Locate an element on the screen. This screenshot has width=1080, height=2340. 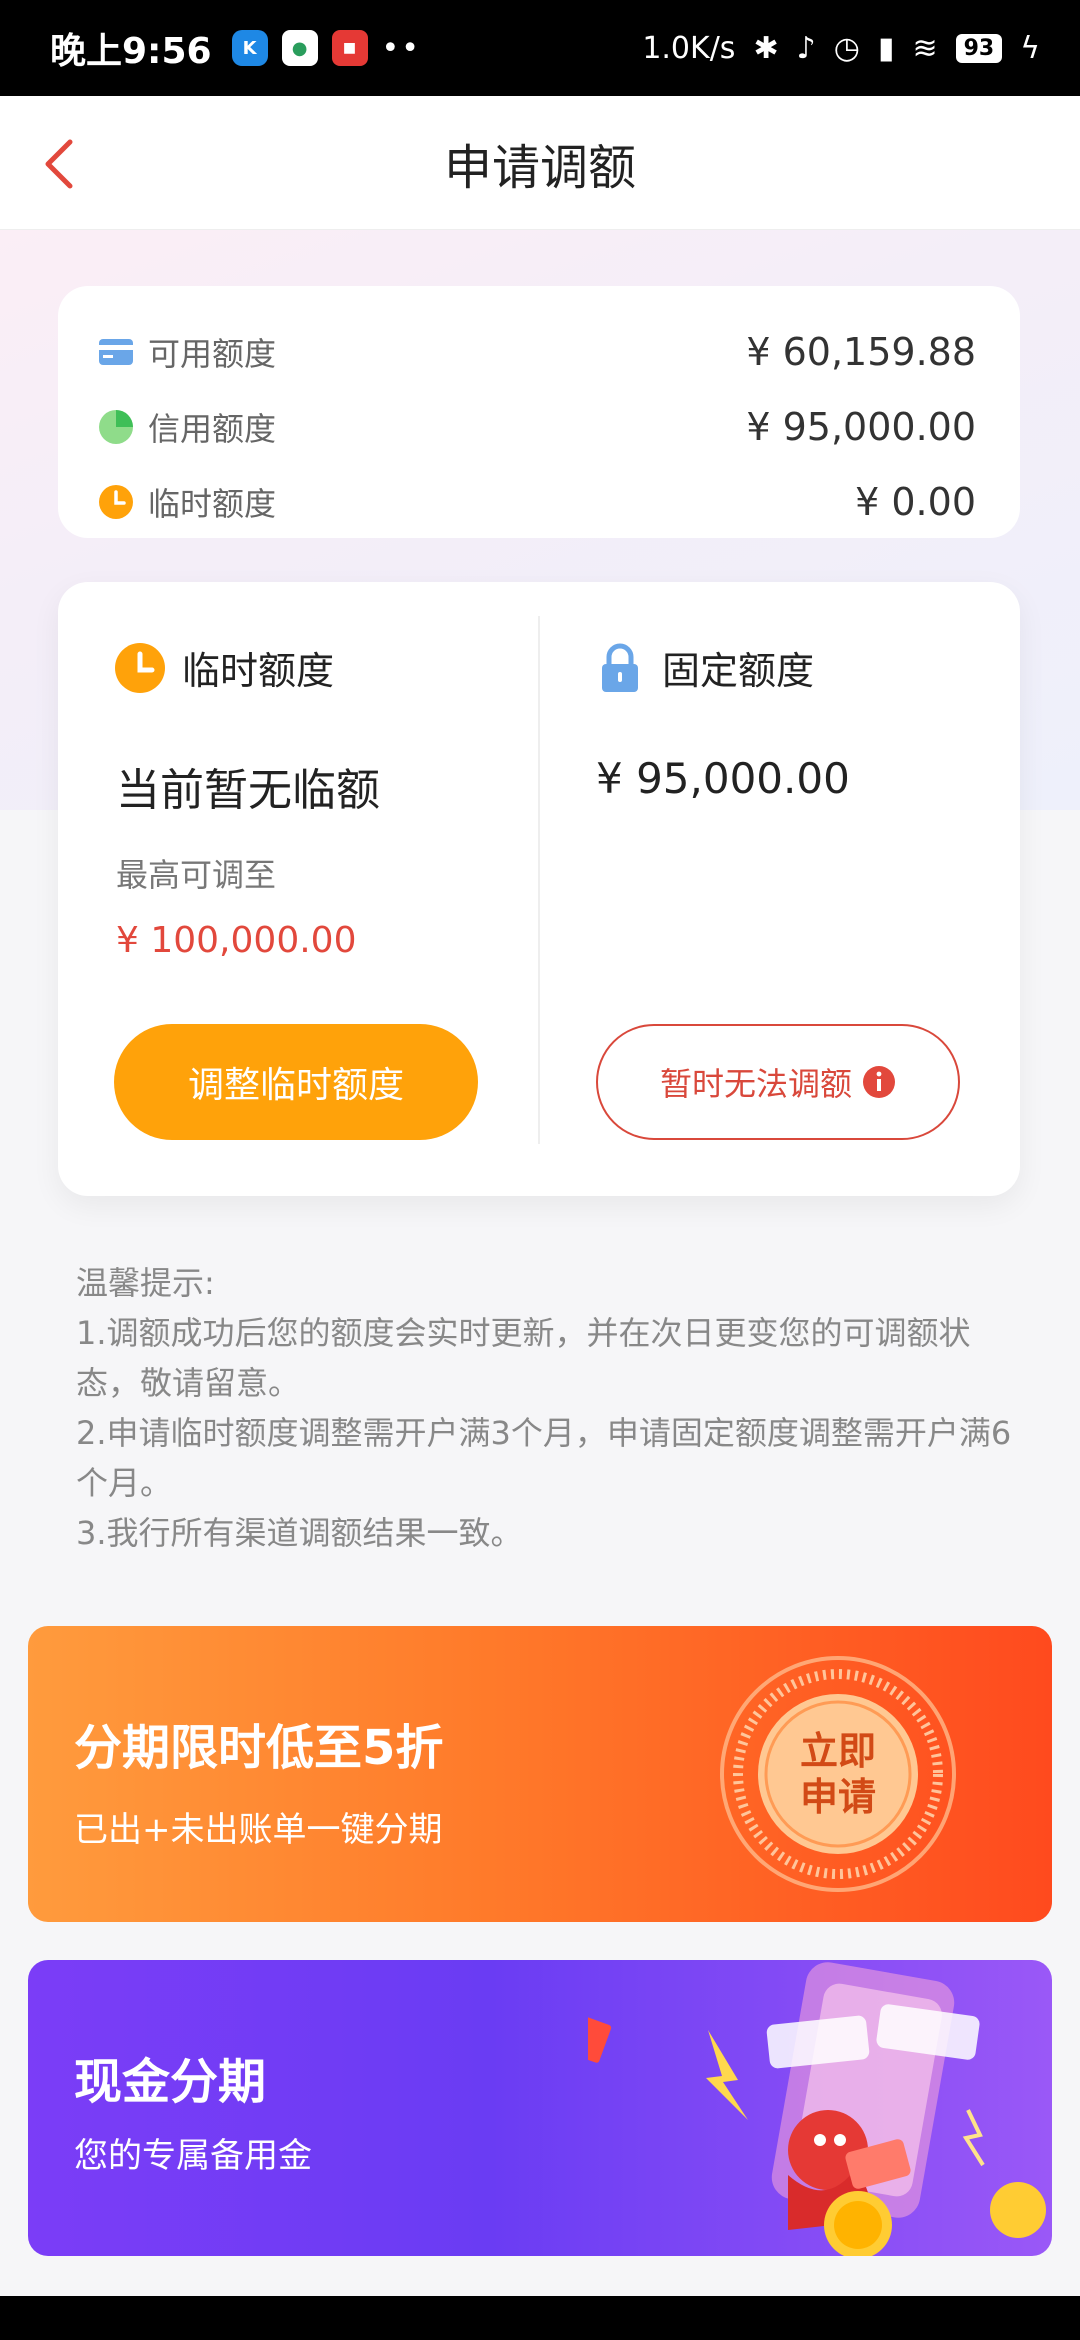
fixed-limit-value: ¥ 95,000.00 is located at coordinates (723, 778).